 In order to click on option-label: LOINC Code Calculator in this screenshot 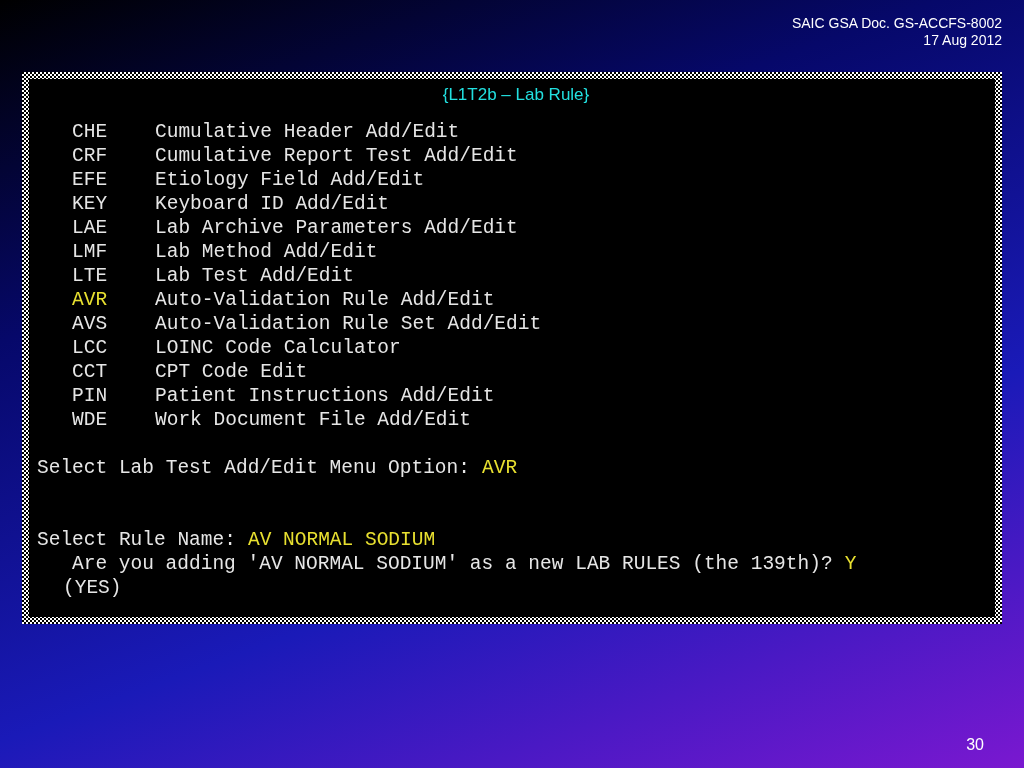, I will do `click(278, 348)`.